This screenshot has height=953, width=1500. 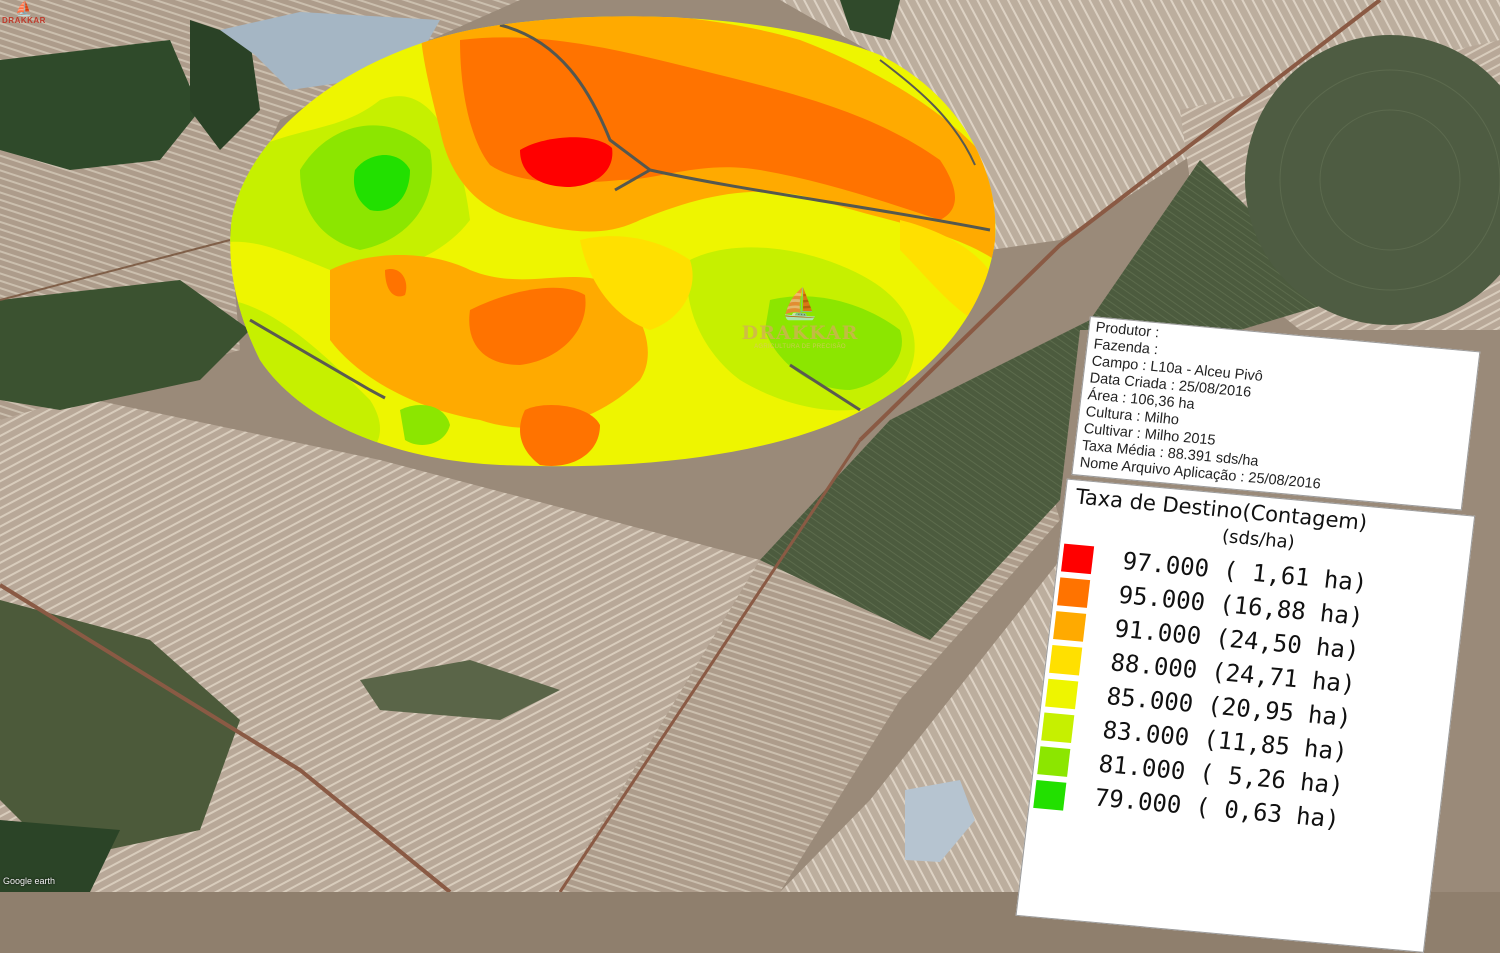 What do you see at coordinates (1211, 603) in the screenshot?
I see `legend-item: 95.000 (16,88 ha)` at bounding box center [1211, 603].